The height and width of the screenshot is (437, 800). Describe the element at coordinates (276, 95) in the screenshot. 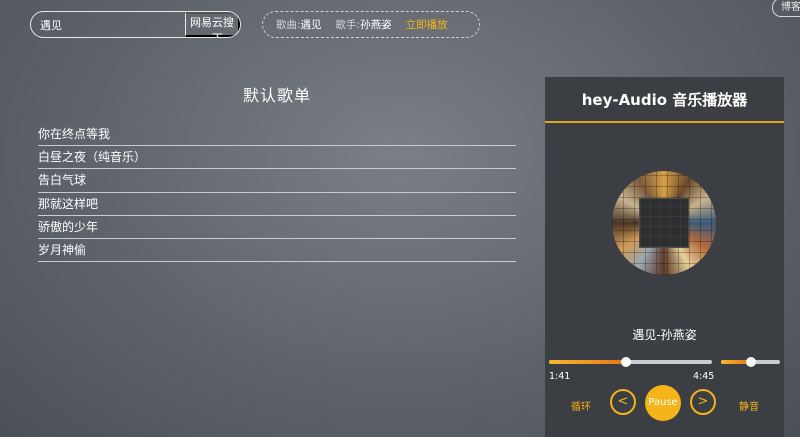

I see `playlist-title: 默认歌单` at that location.